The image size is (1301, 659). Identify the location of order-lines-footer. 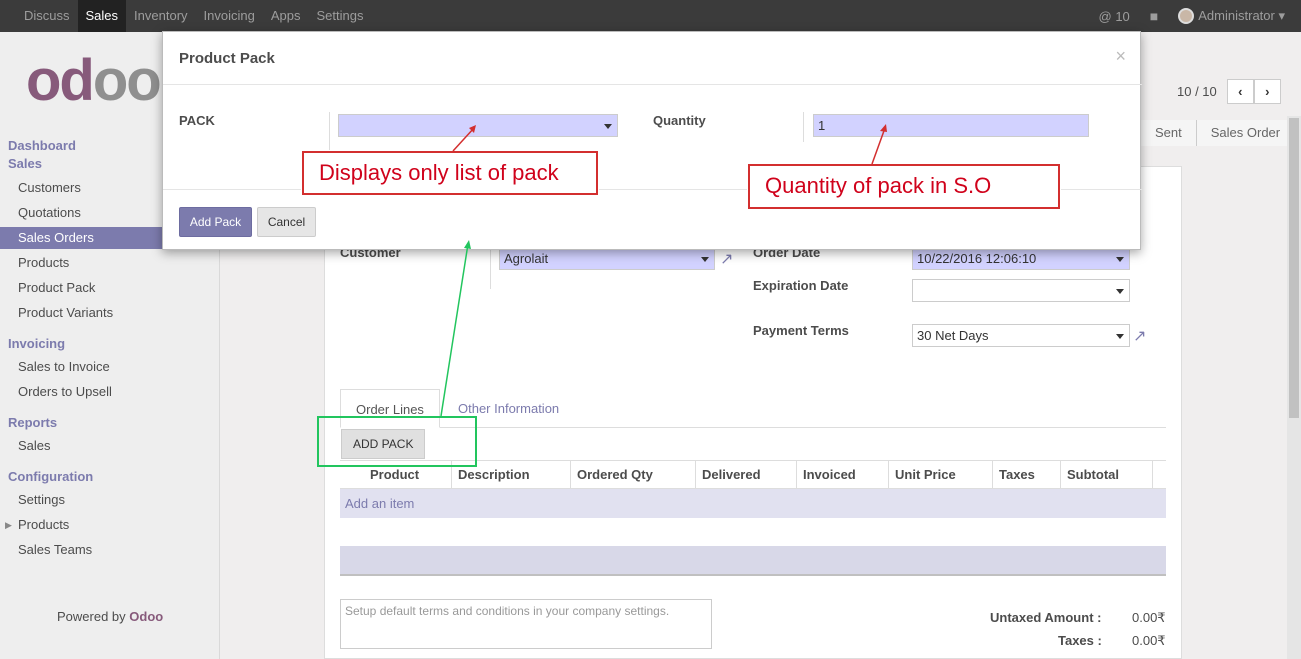
(753, 561).